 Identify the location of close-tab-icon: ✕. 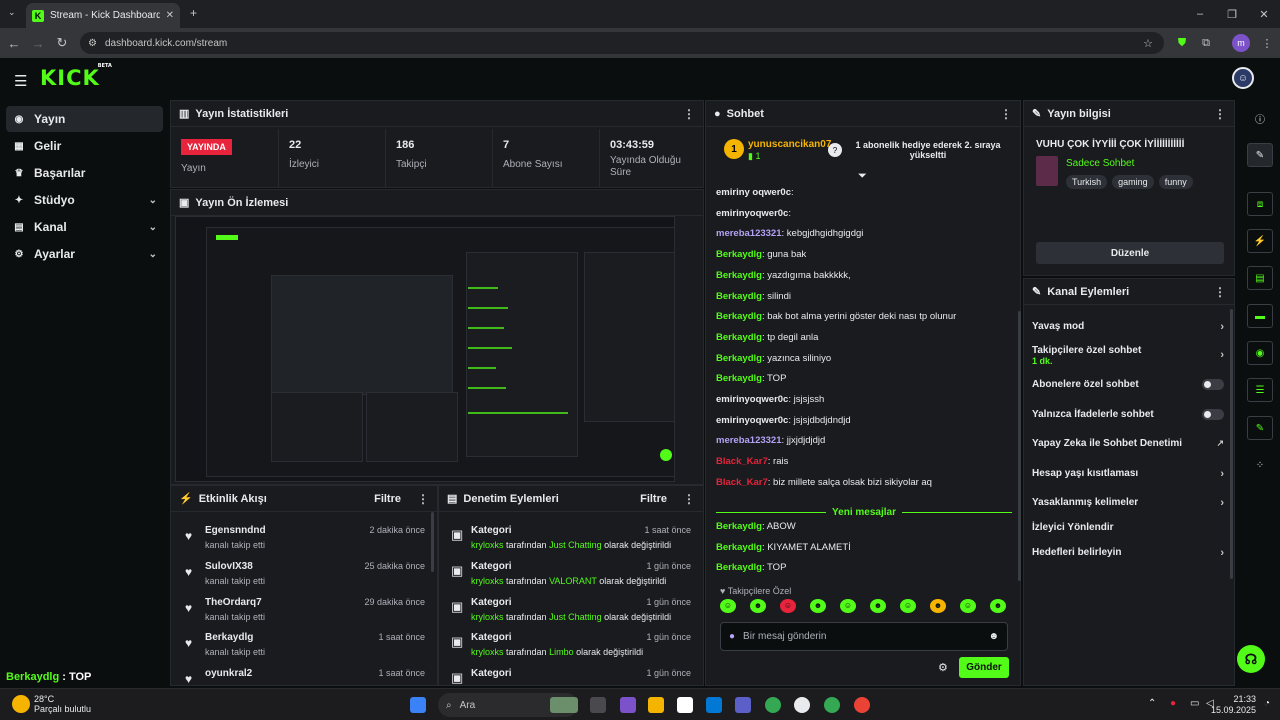
(170, 15).